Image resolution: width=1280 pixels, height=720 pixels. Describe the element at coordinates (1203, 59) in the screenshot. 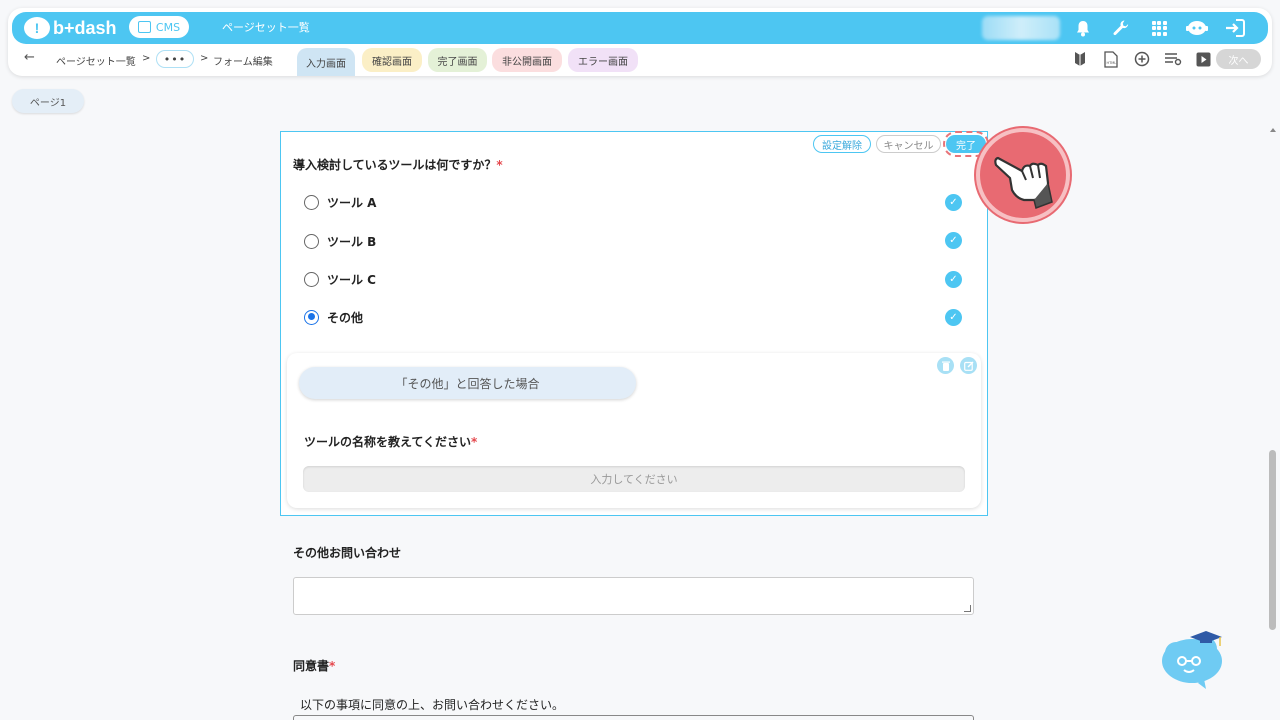

I see `play-icon` at that location.